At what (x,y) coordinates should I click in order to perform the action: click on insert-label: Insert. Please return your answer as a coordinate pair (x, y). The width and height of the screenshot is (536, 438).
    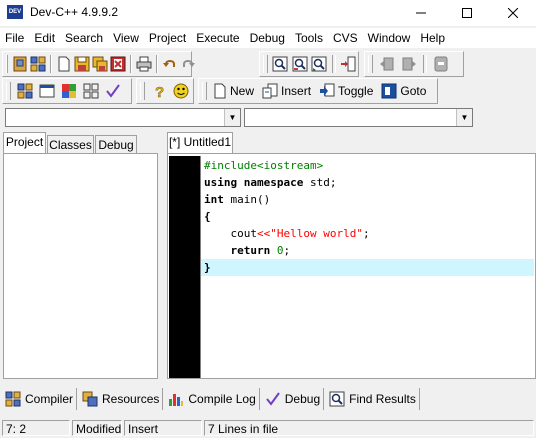
    Looking at the image, I should click on (296, 91).